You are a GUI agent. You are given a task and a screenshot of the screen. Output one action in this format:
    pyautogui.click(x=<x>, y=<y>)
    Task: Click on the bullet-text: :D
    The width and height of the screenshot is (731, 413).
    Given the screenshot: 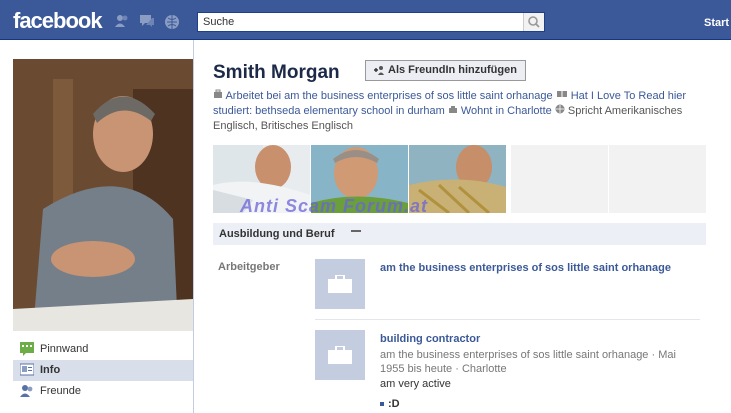 What is the action you would take?
    pyautogui.click(x=394, y=404)
    